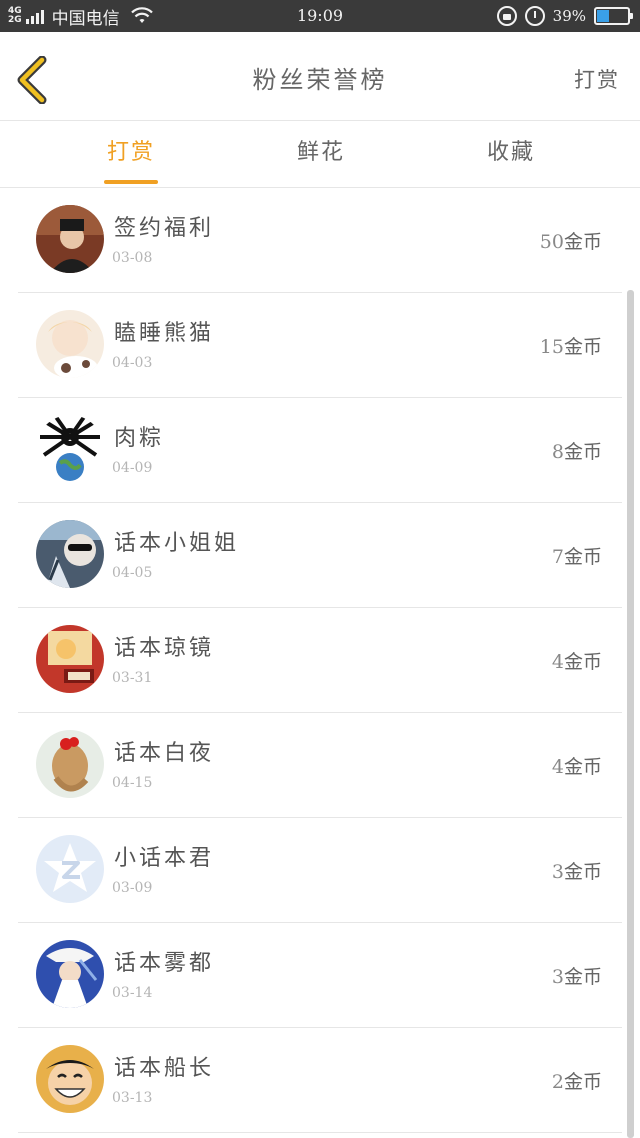 The height and width of the screenshot is (1138, 640). I want to click on avatar-spider-globe, so click(70, 449).